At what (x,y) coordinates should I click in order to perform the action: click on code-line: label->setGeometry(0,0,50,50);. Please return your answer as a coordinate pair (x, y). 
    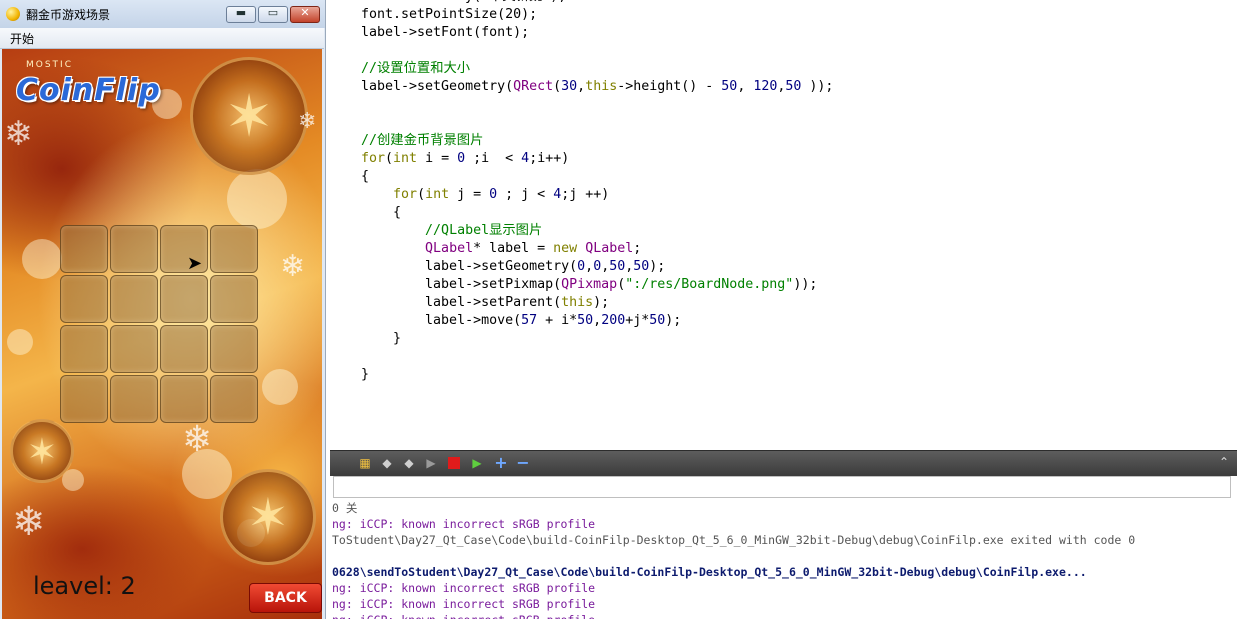
    Looking at the image, I should click on (597, 267).